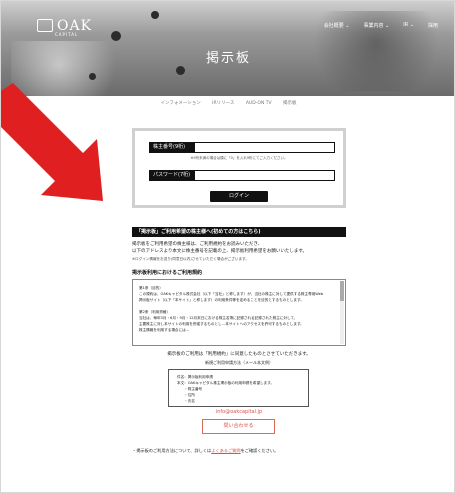 This screenshot has width=455, height=493. What do you see at coordinates (408, 25) in the screenshot?
I see `nav-item-ir: IR ⌄` at bounding box center [408, 25].